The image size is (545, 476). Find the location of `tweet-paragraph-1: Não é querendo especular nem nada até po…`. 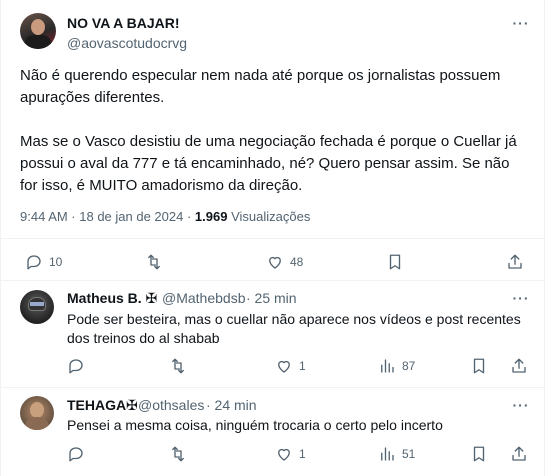

tweet-paragraph-1: Não é querendo especular nem nada até po… is located at coordinates (260, 86).